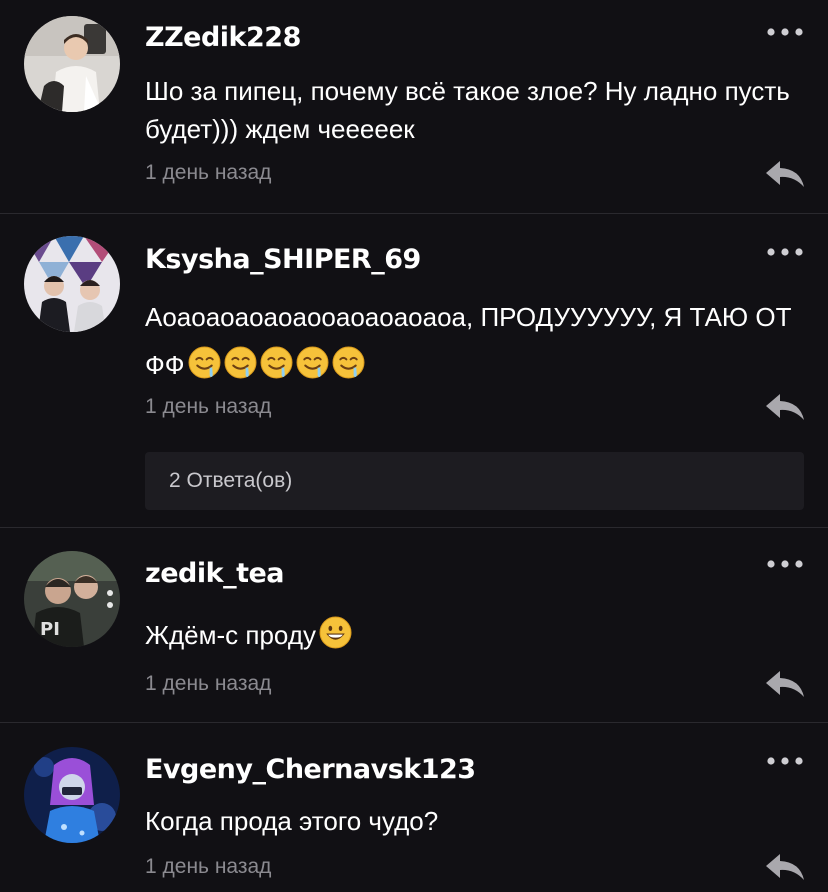  Describe the element at coordinates (292, 821) in the screenshot. I see `comment-text: Когда прода этого чудо?` at that location.